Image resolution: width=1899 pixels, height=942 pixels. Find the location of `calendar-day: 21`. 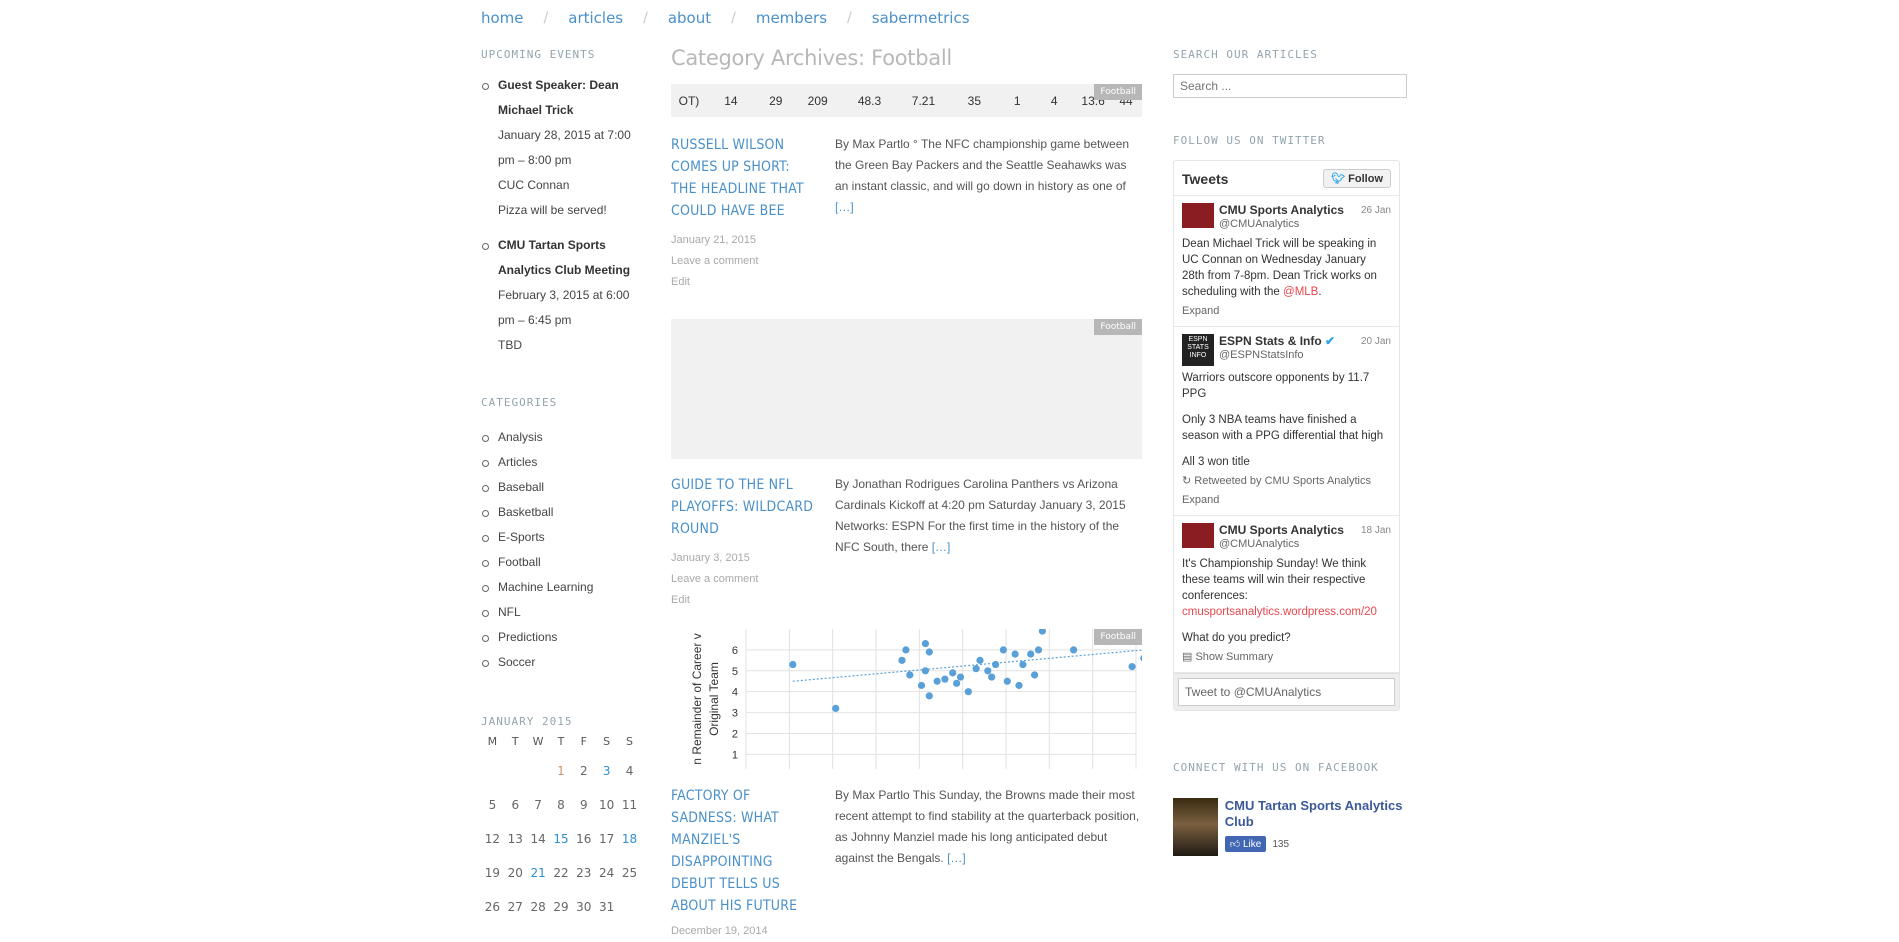

calendar-day: 21 is located at coordinates (538, 873).